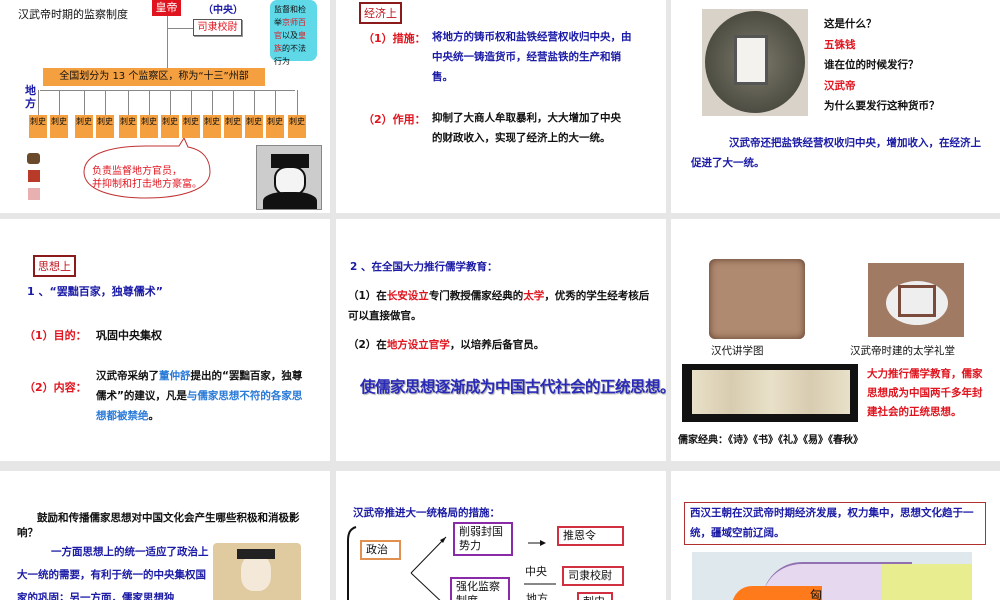 Image resolution: width=1000 pixels, height=600 pixels. What do you see at coordinates (483, 539) in the screenshot?
I see `weaken-vassals-box: 削弱封国势力` at bounding box center [483, 539].